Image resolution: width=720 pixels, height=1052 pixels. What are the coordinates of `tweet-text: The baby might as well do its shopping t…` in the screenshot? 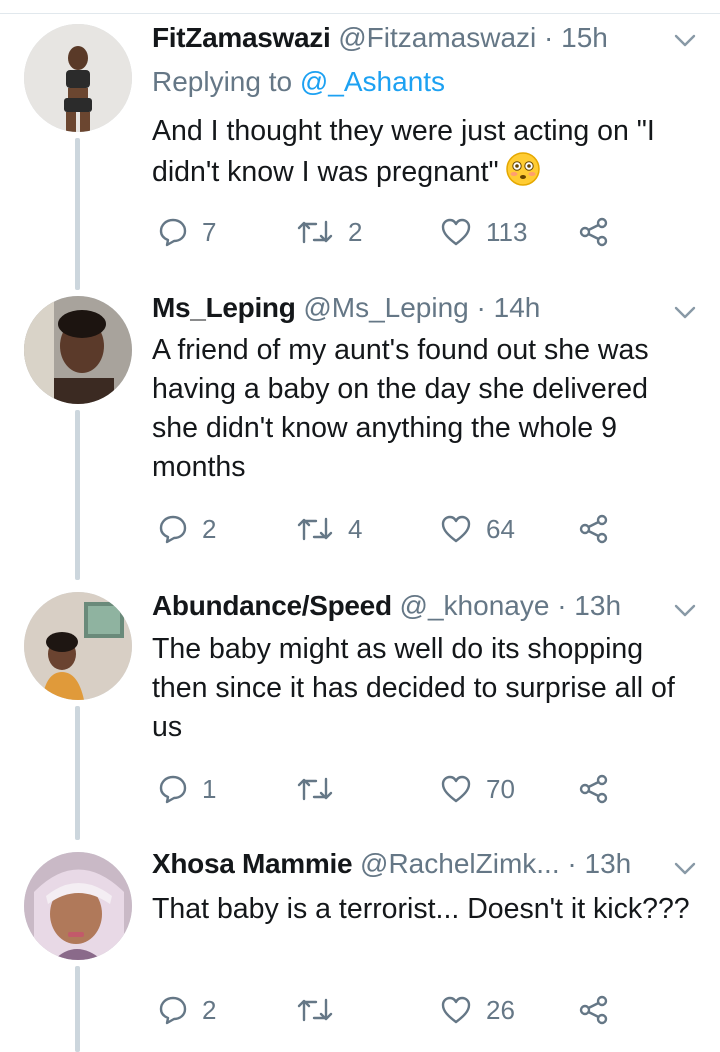 It's located at (413, 688).